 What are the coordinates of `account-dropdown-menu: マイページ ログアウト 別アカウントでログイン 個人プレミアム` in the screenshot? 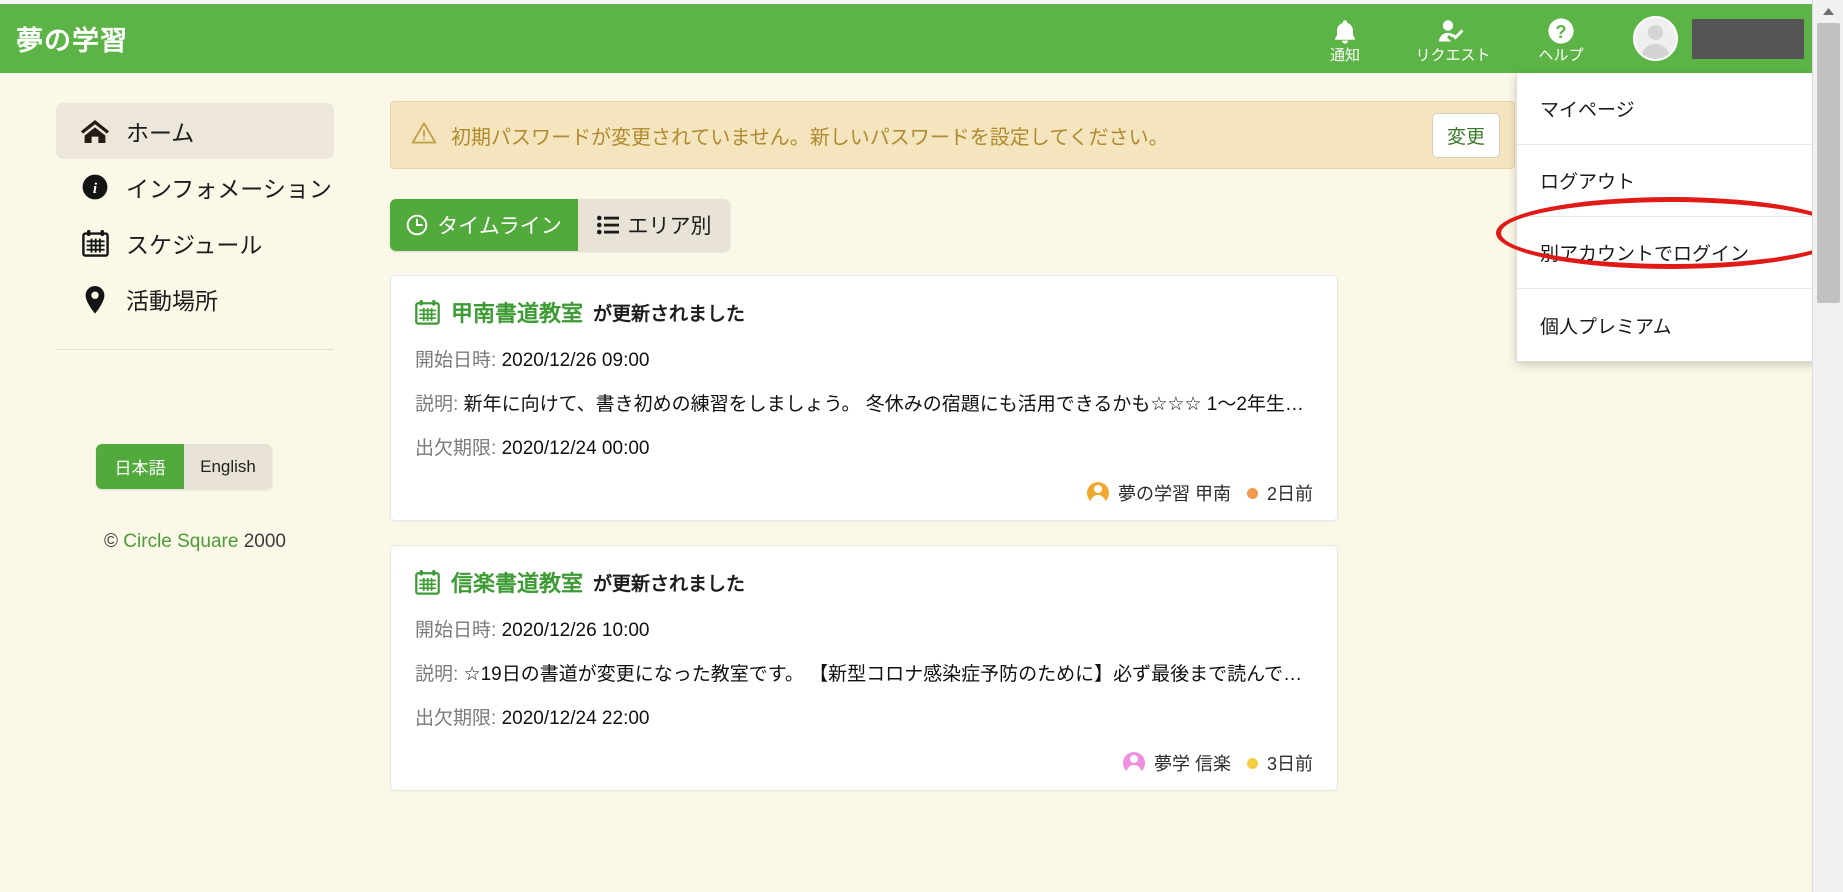 It's located at (1668, 217).